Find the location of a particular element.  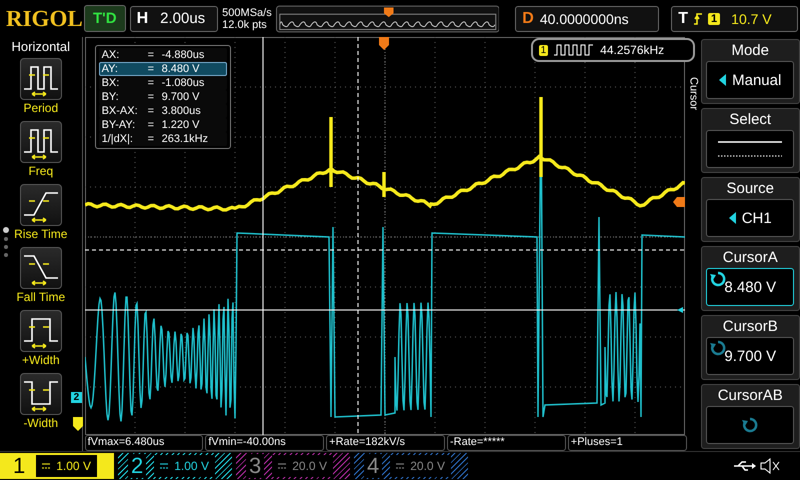

channel-badge: 1 is located at coordinates (543, 50).